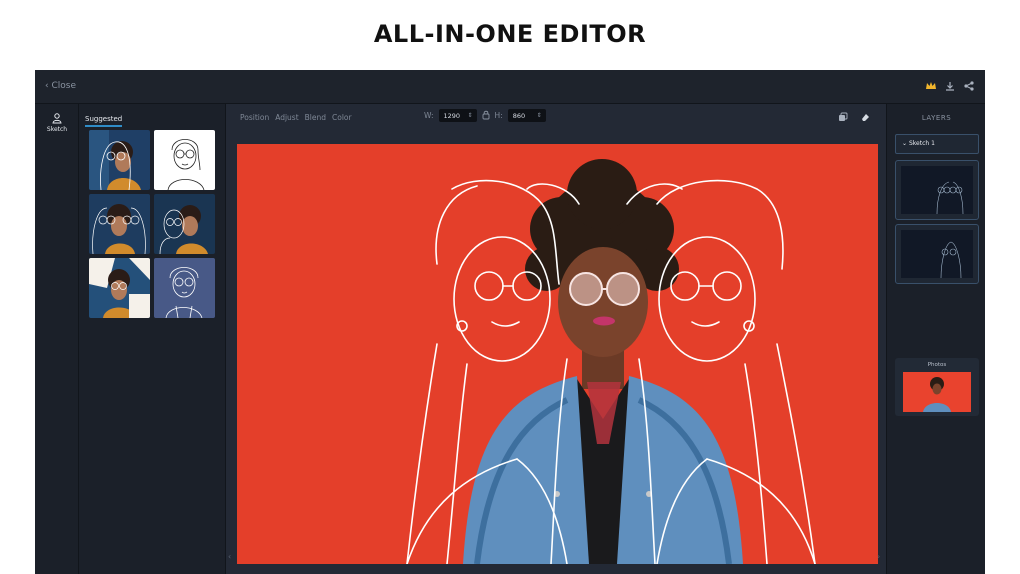 The image size is (1020, 574). I want to click on dimension-controls: W: 1290 ⇕ H: 860 ⇕, so click(485, 115).